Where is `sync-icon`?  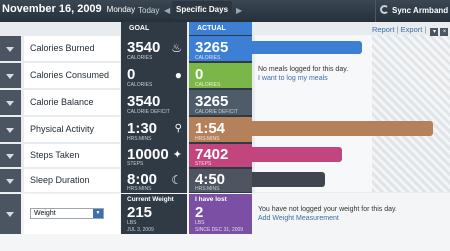 sync-icon is located at coordinates (384, 9).